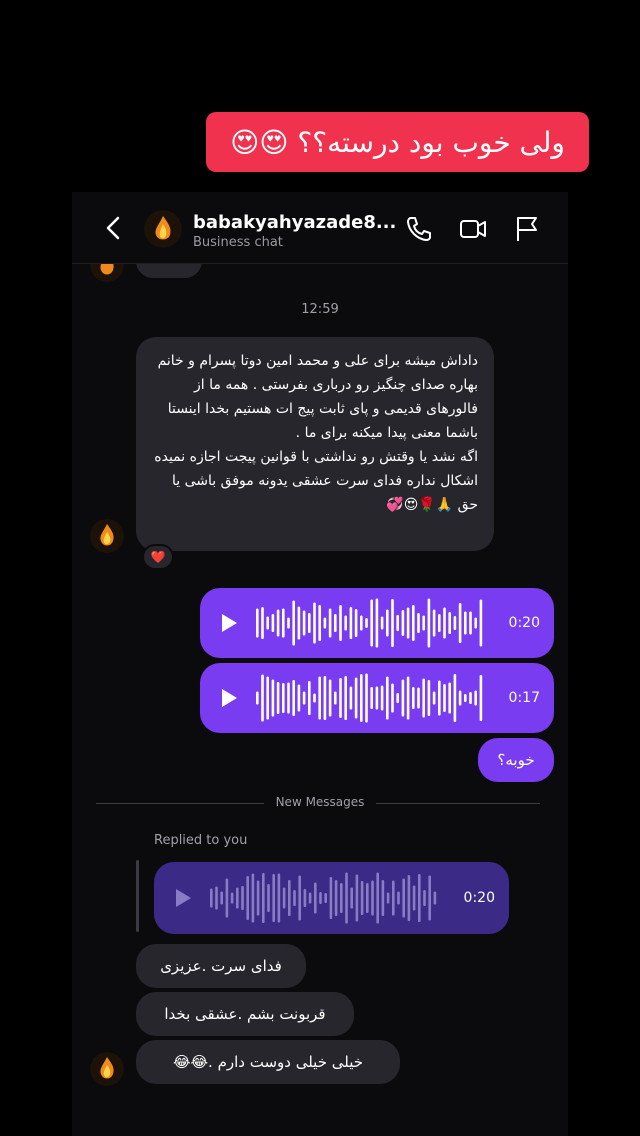 The height and width of the screenshot is (1136, 640). Describe the element at coordinates (527, 229) in the screenshot. I see `flag-icon` at that location.